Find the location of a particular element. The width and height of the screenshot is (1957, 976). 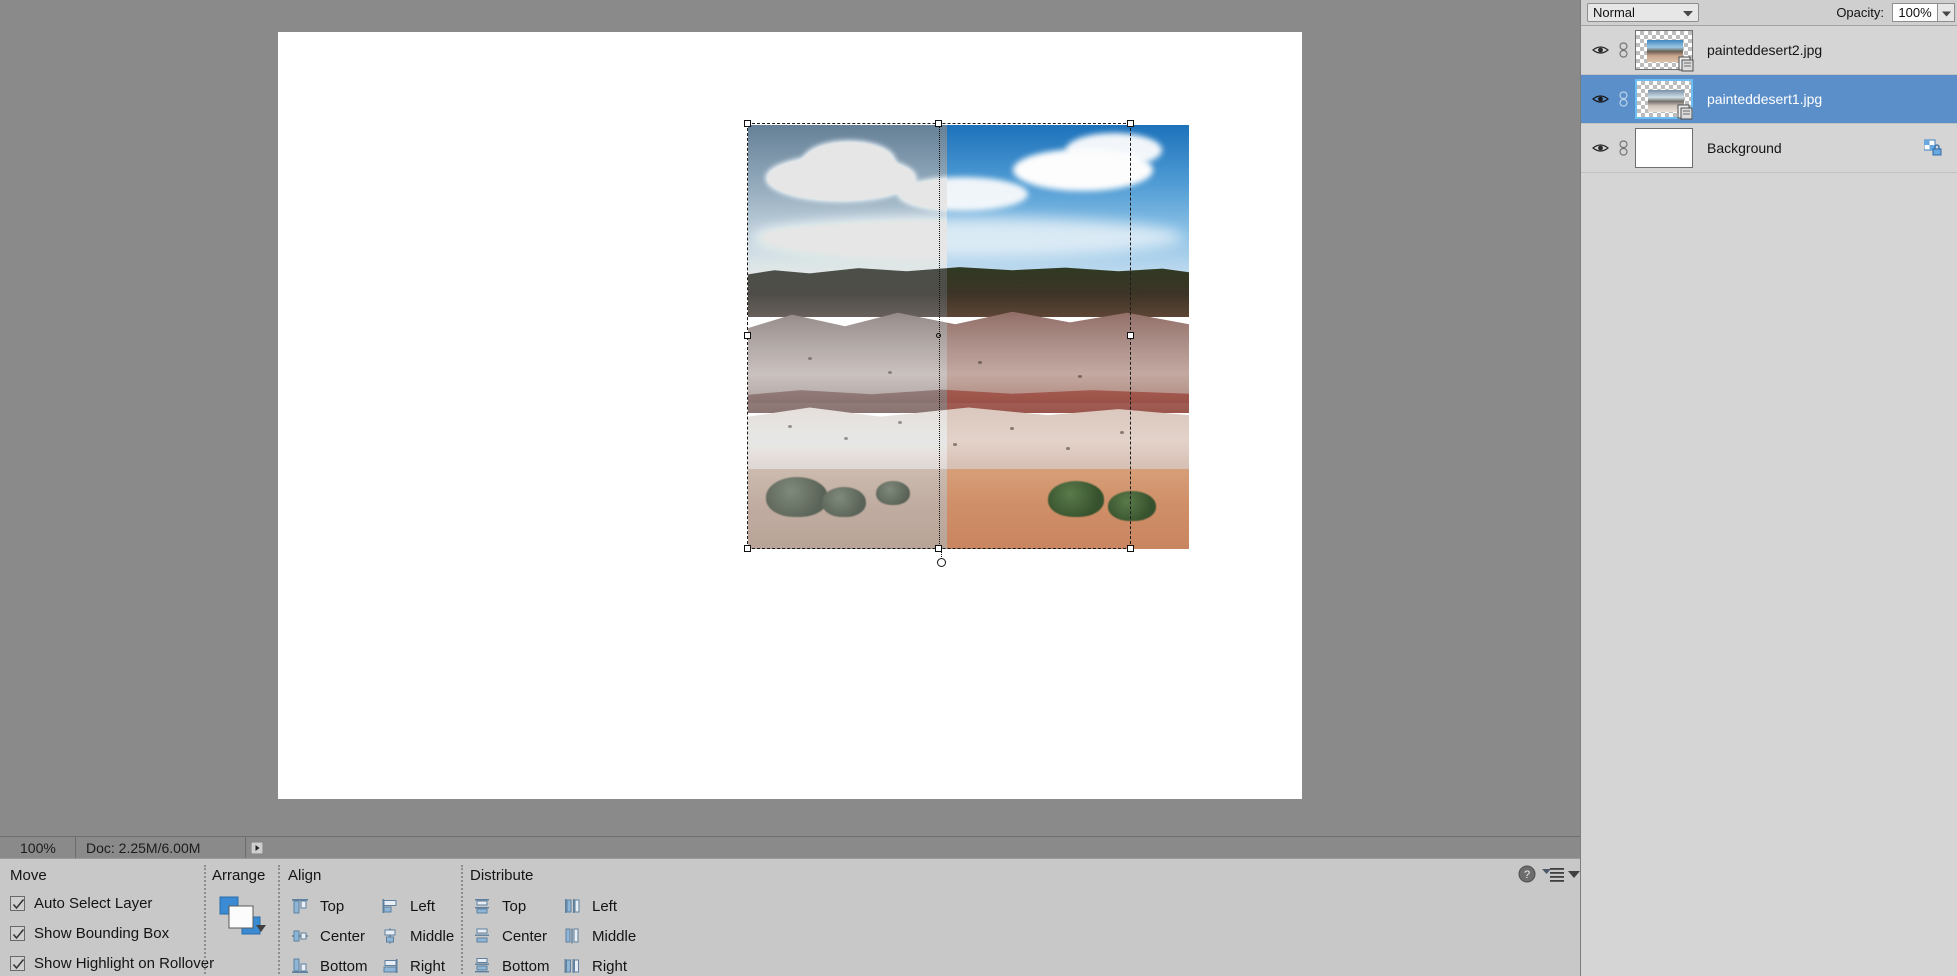

move-group-title: Move is located at coordinates (28, 875).